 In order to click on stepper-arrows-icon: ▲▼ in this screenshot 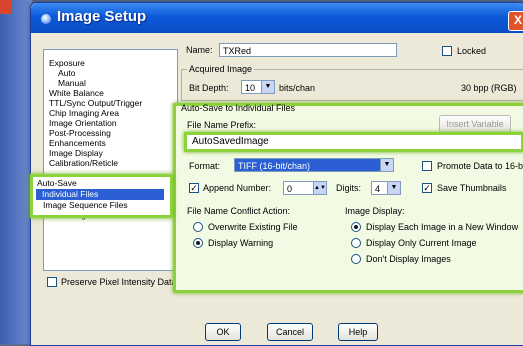, I will do `click(319, 188)`.